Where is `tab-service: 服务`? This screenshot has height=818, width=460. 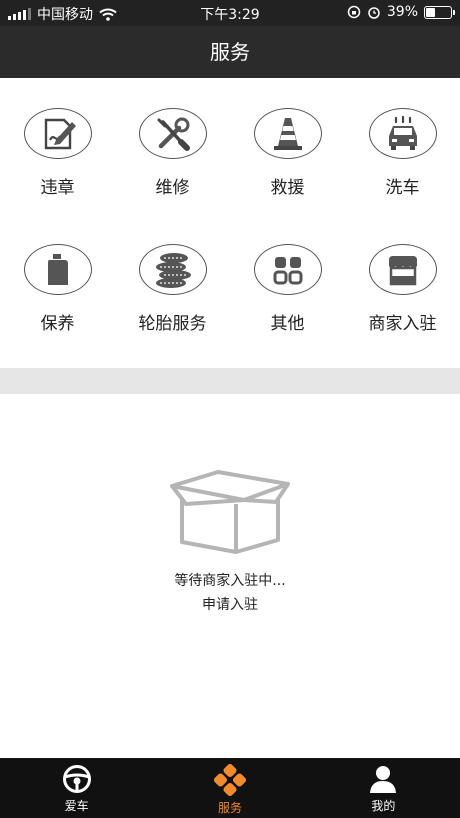
tab-service: 服务 is located at coordinates (229, 788).